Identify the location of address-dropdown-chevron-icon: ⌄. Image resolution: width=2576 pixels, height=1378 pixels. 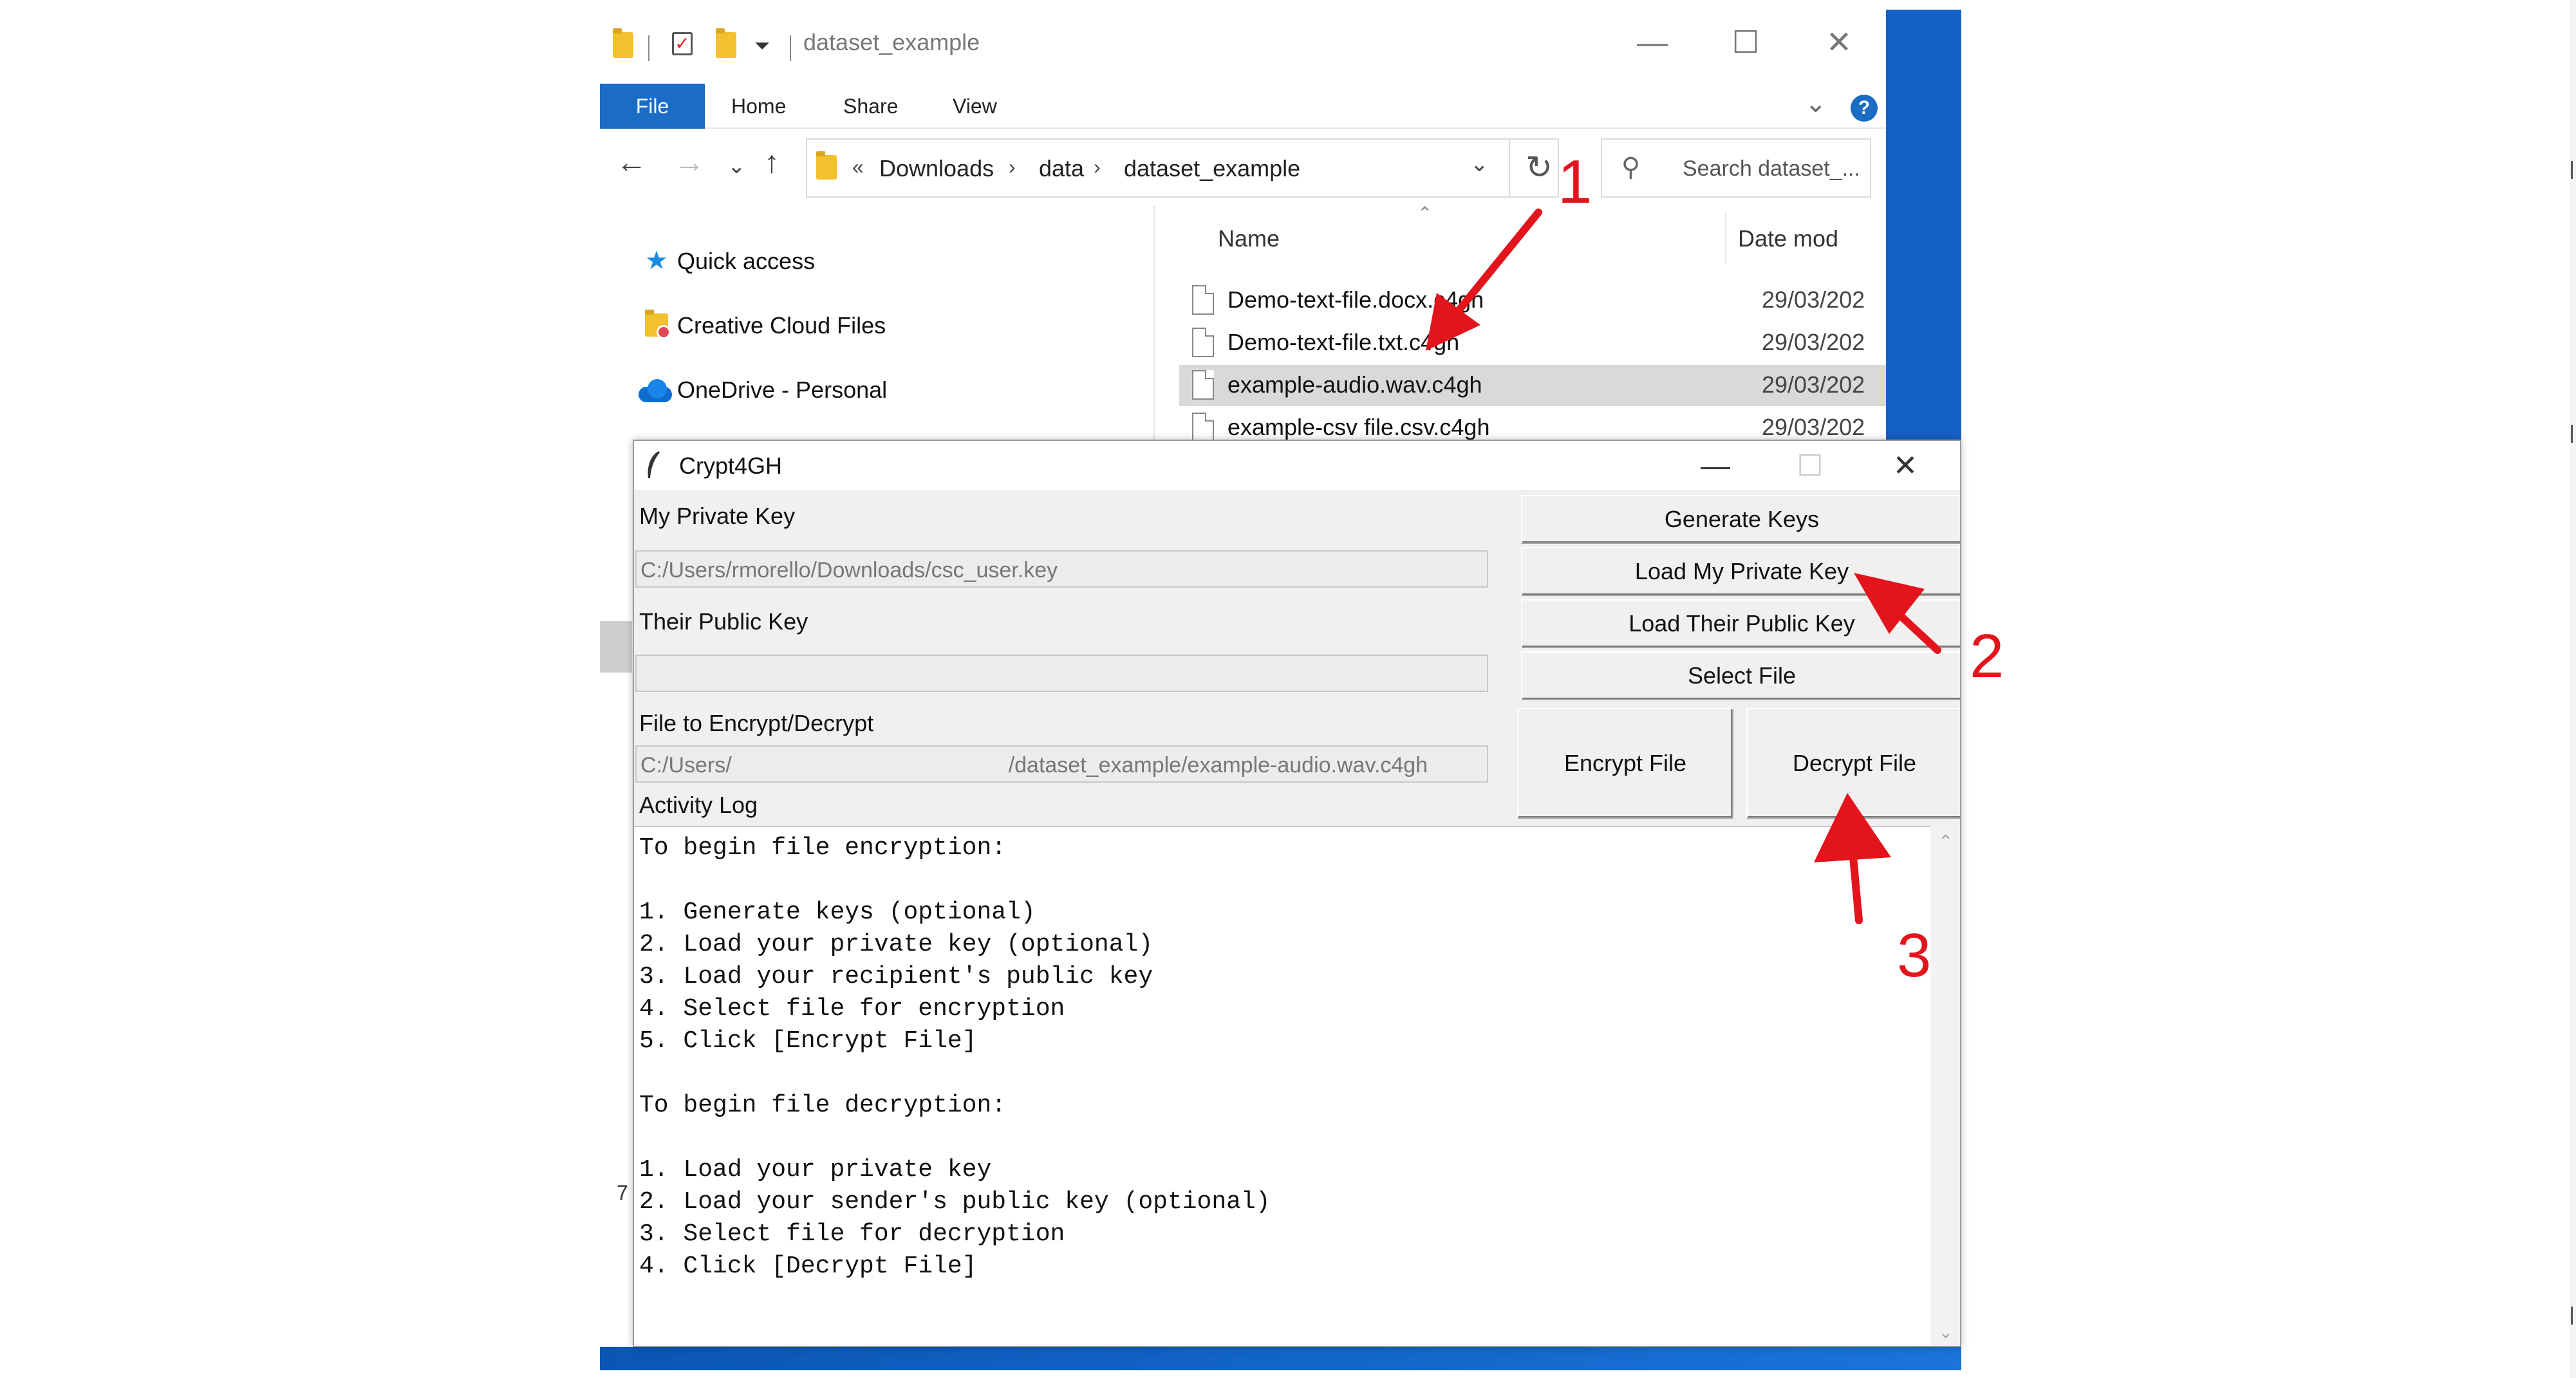
(1479, 164).